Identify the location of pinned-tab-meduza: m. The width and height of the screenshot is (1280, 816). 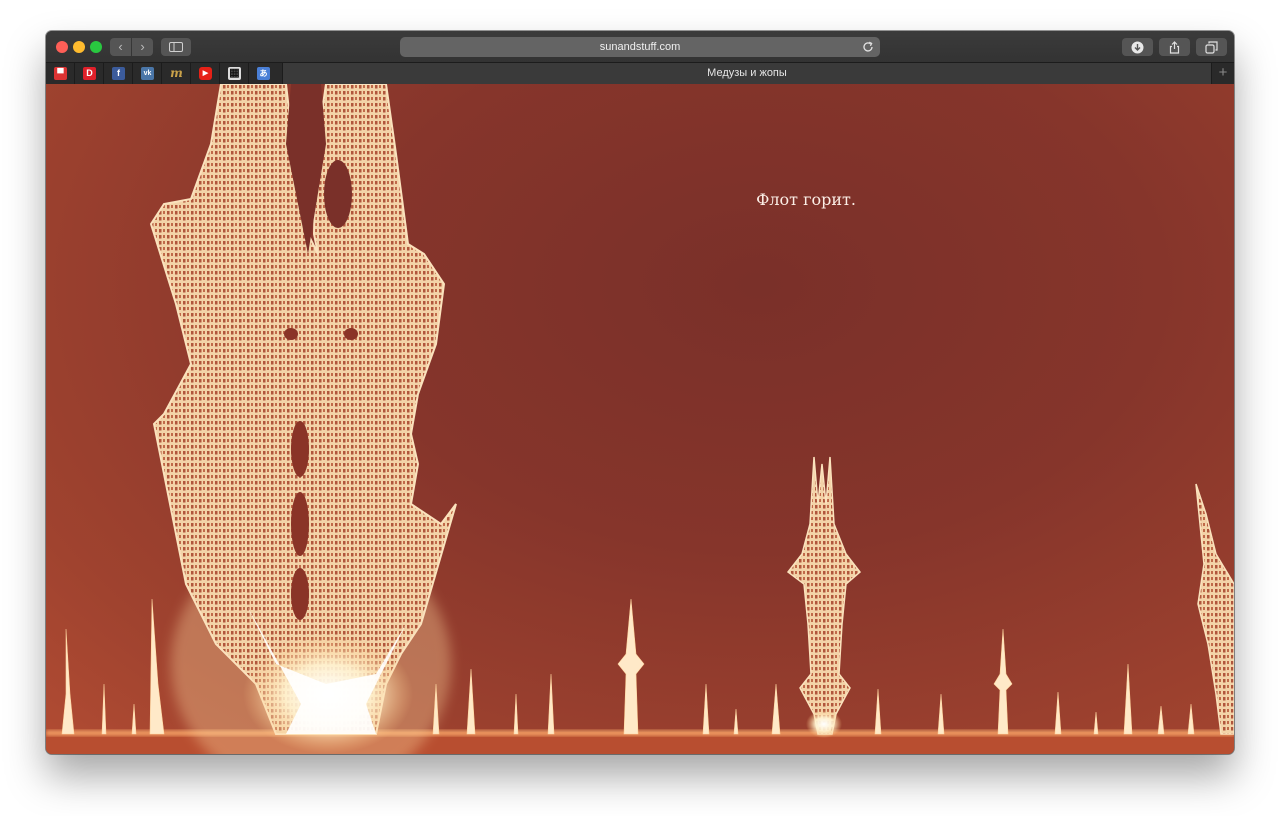
(176, 73).